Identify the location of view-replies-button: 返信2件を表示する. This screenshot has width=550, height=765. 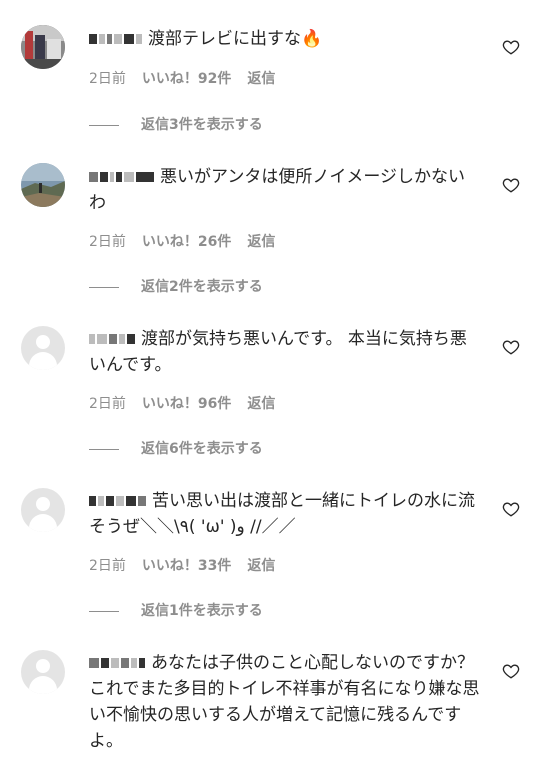
(176, 286).